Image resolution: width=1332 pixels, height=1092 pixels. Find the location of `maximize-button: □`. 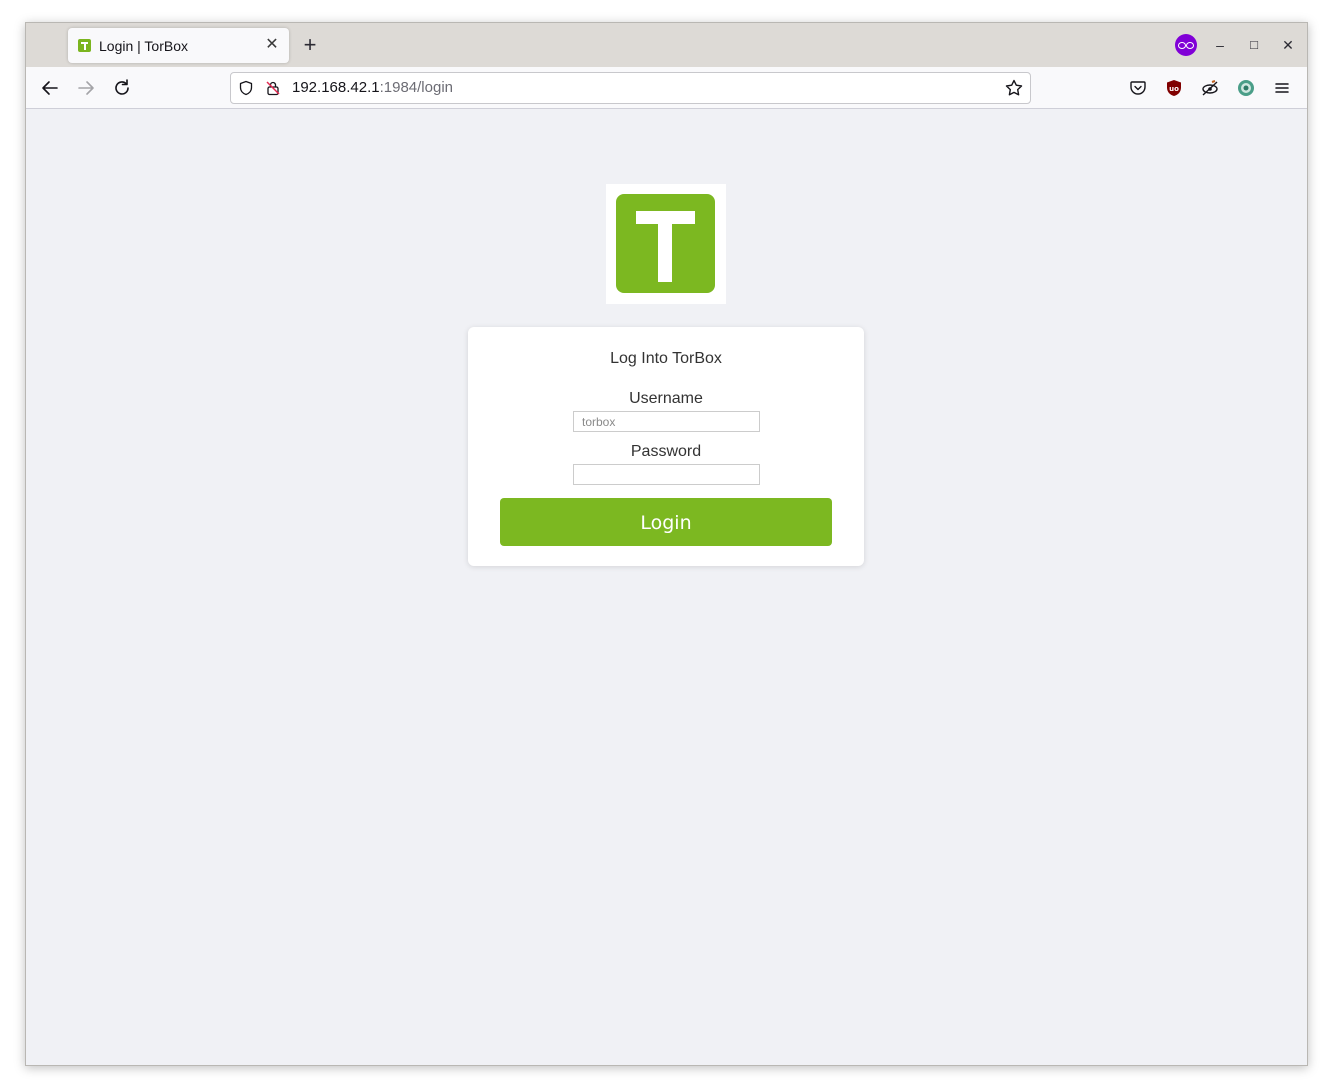

maximize-button: □ is located at coordinates (1254, 45).